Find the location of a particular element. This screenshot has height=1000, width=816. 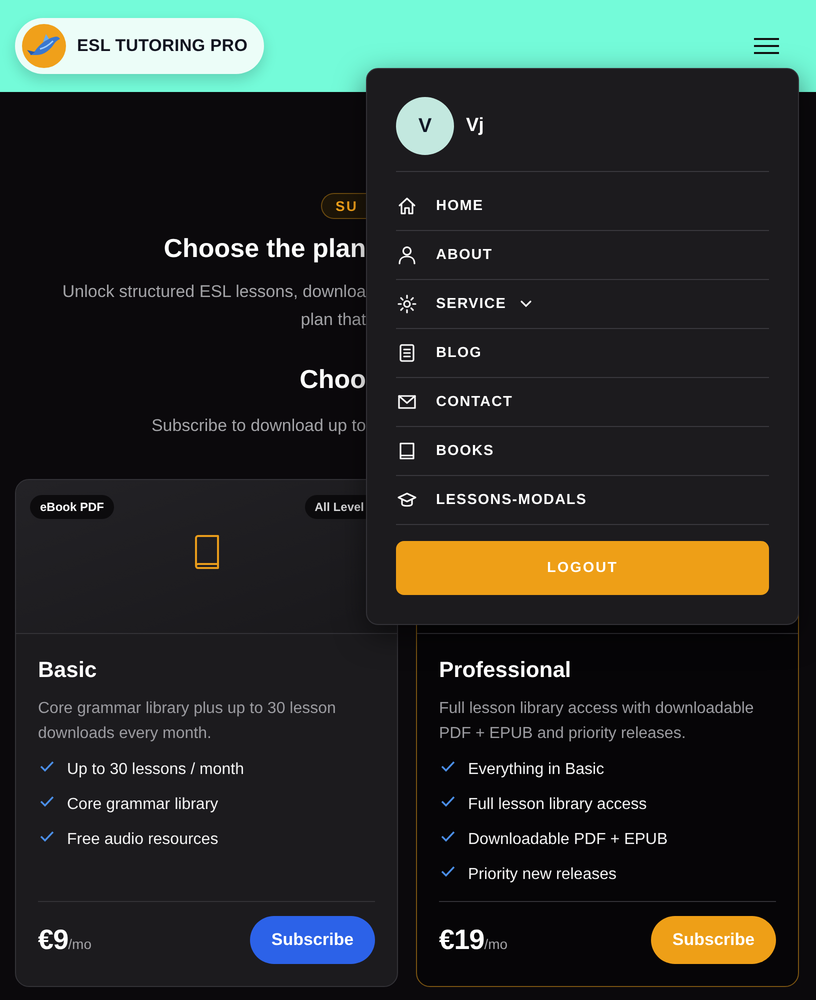

menu-item: BOOKS is located at coordinates (582, 451).